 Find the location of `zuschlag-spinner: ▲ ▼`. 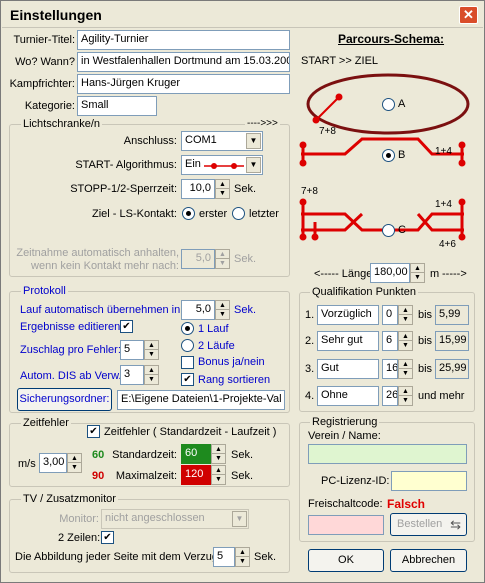

zuschlag-spinner: ▲ ▼ is located at coordinates (151, 350).